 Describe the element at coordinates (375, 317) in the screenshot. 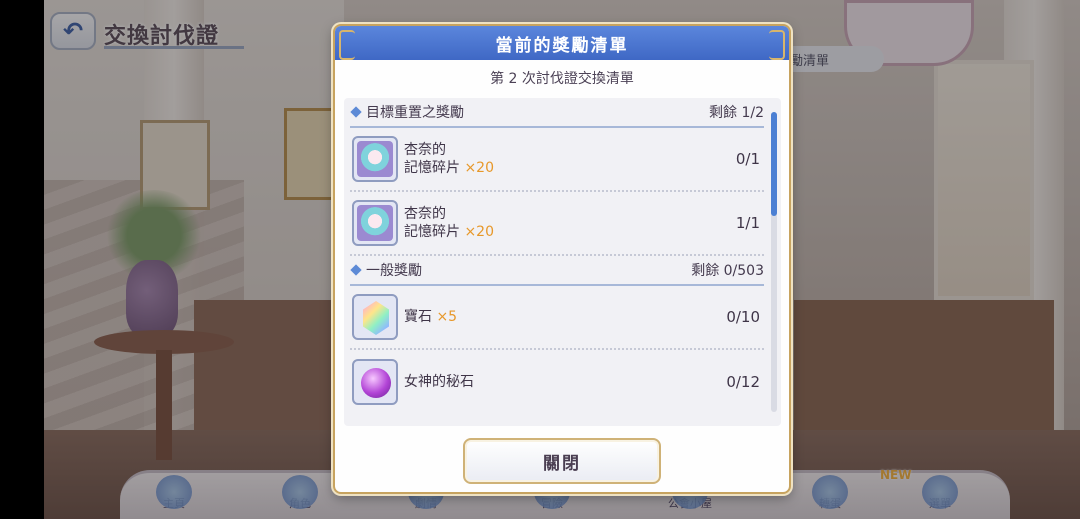

I see `jewel-icon` at that location.